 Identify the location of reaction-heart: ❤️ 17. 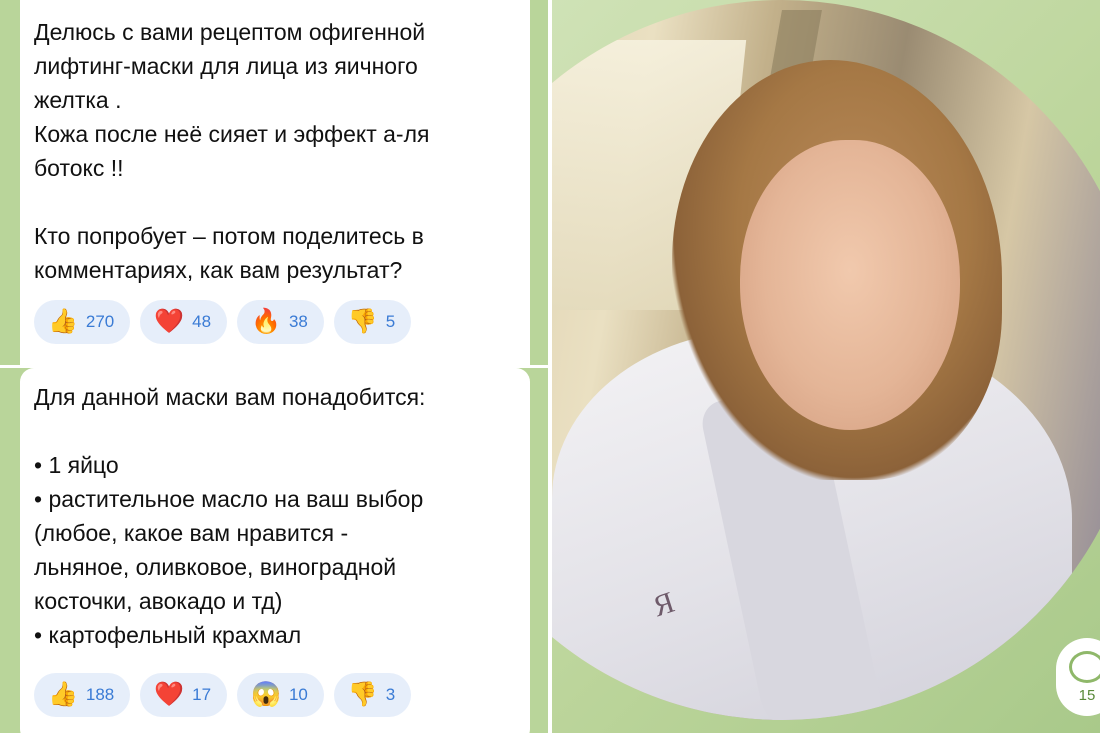
(184, 695).